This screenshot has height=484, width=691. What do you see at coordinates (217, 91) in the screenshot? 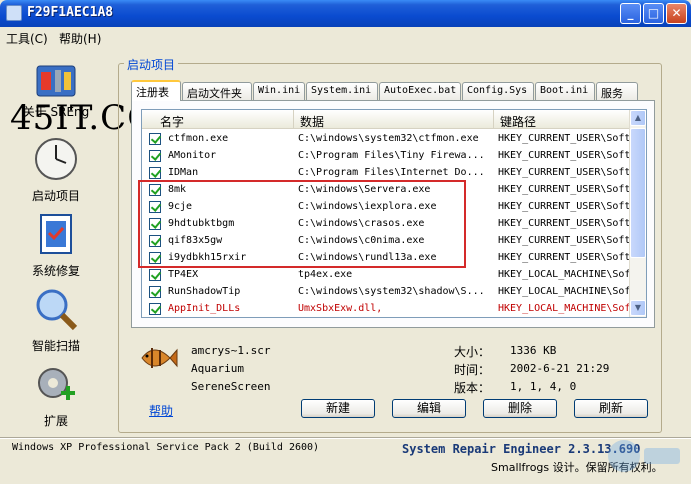
I see `tab-startup-folder: 启动文件夹` at bounding box center [217, 91].